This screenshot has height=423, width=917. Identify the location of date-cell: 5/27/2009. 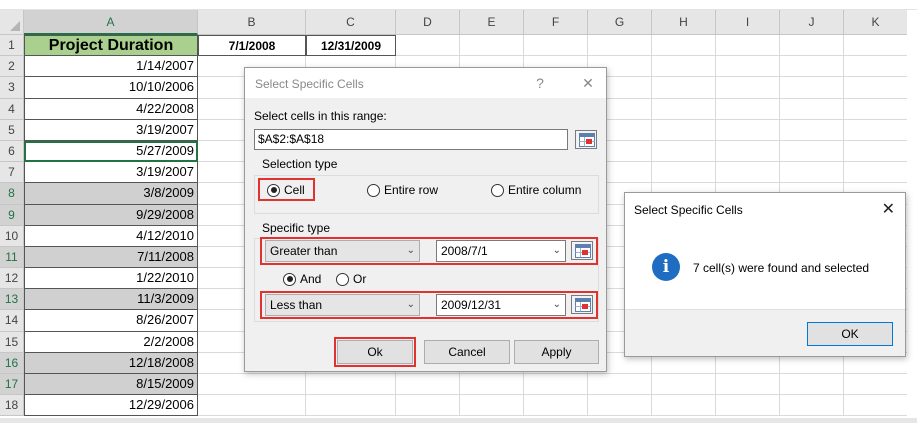
(111, 151).